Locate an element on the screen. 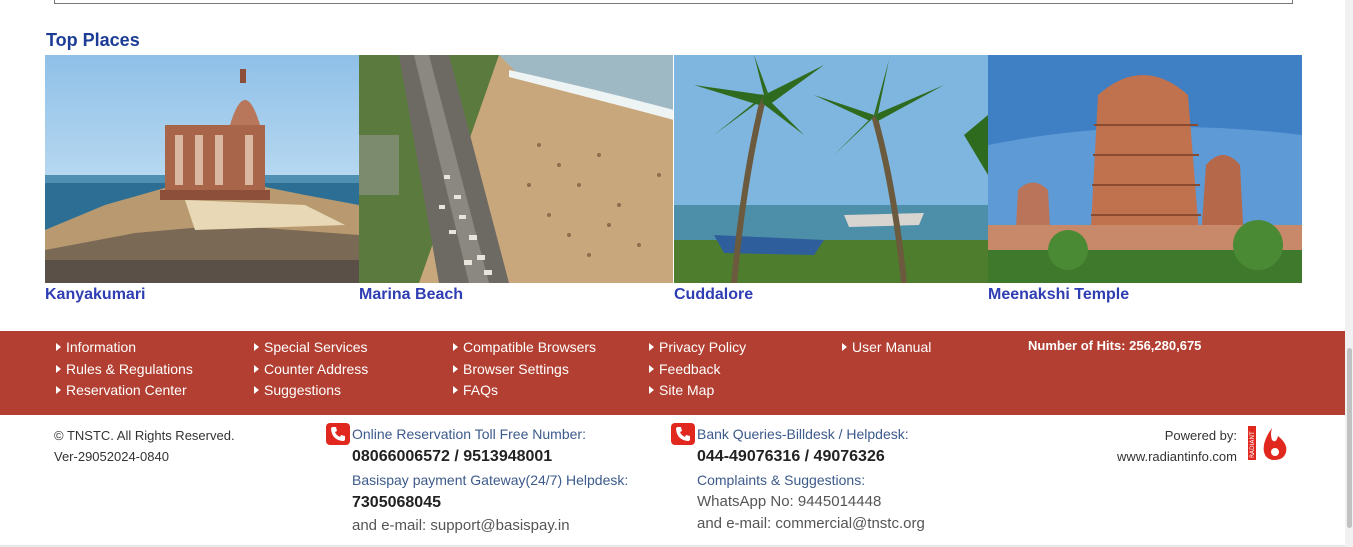 The width and height of the screenshot is (1353, 547). marina-beach-image is located at coordinates (516, 169).